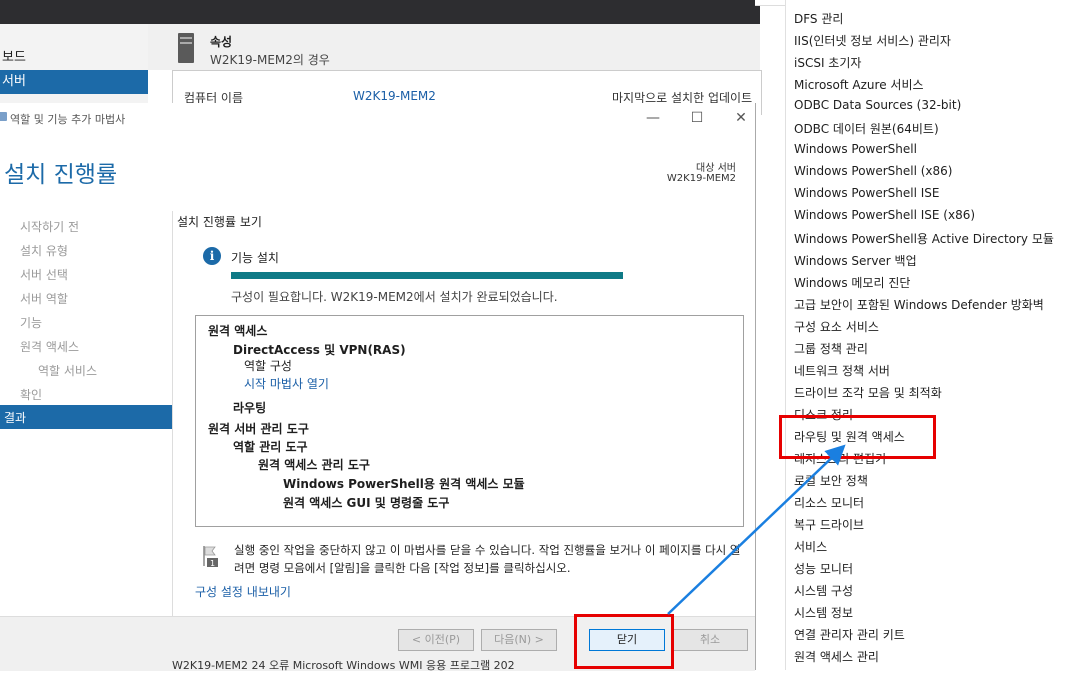 The height and width of the screenshot is (673, 1091). I want to click on arrow-line, so click(756, 529).